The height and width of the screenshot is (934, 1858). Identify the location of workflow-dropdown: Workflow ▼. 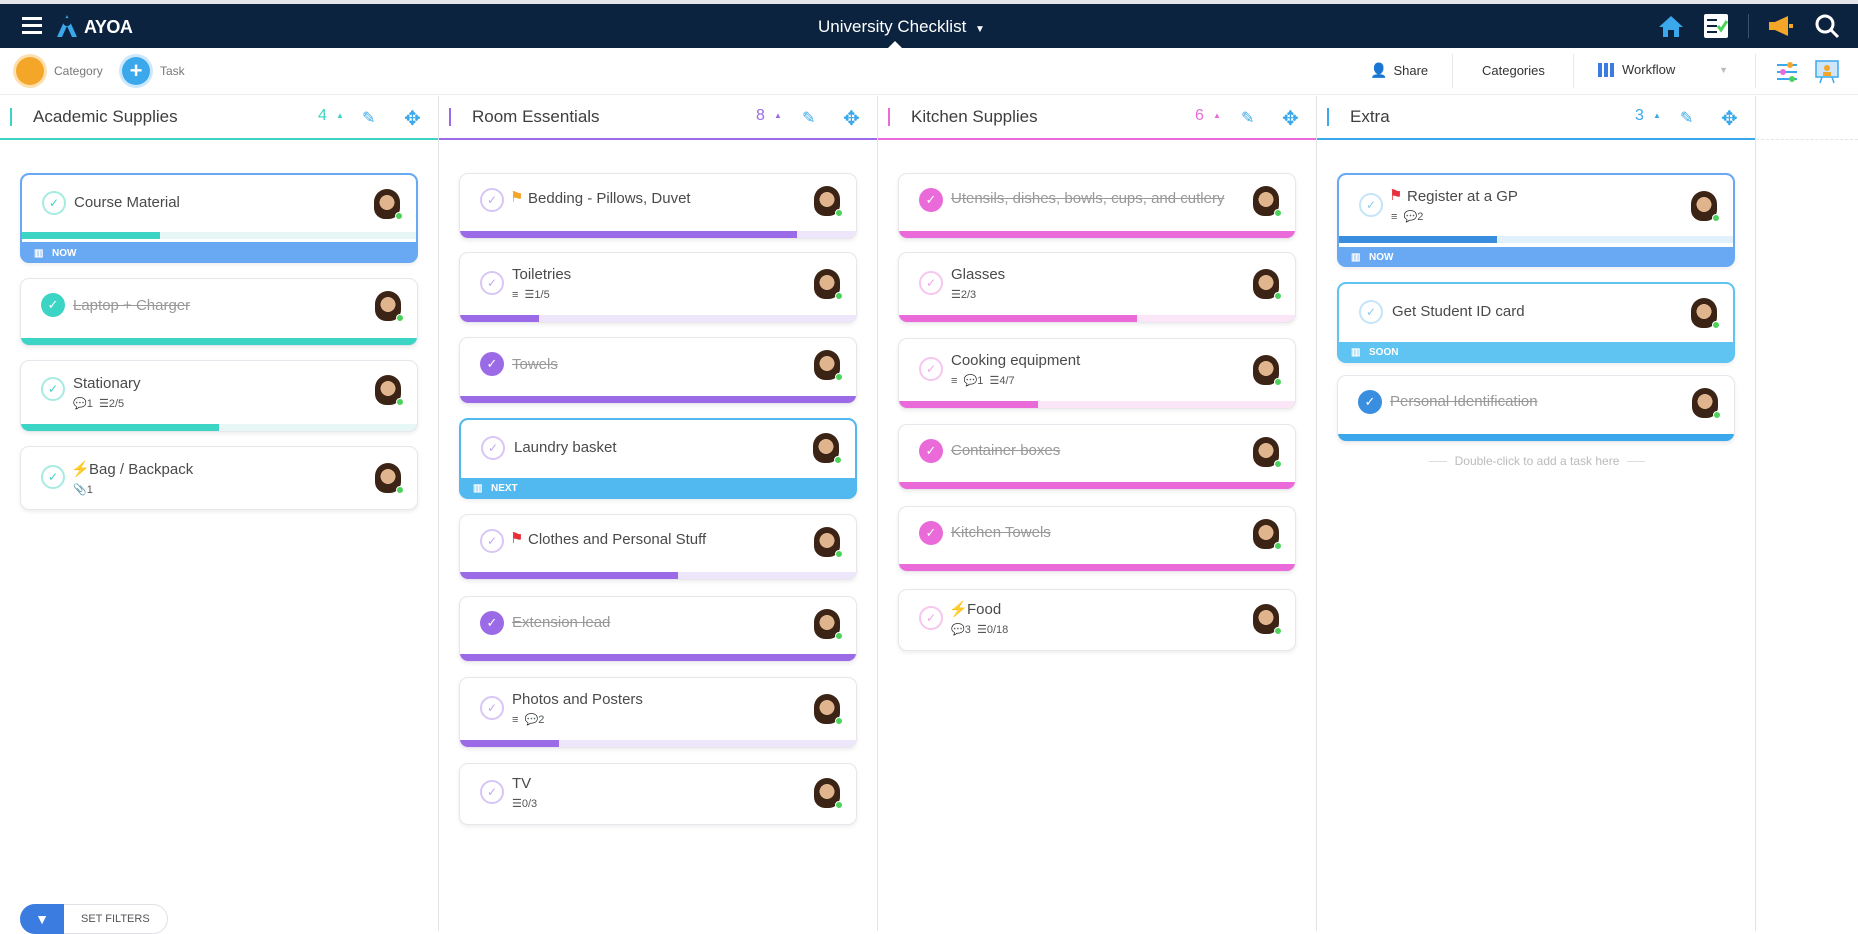
(1663, 69).